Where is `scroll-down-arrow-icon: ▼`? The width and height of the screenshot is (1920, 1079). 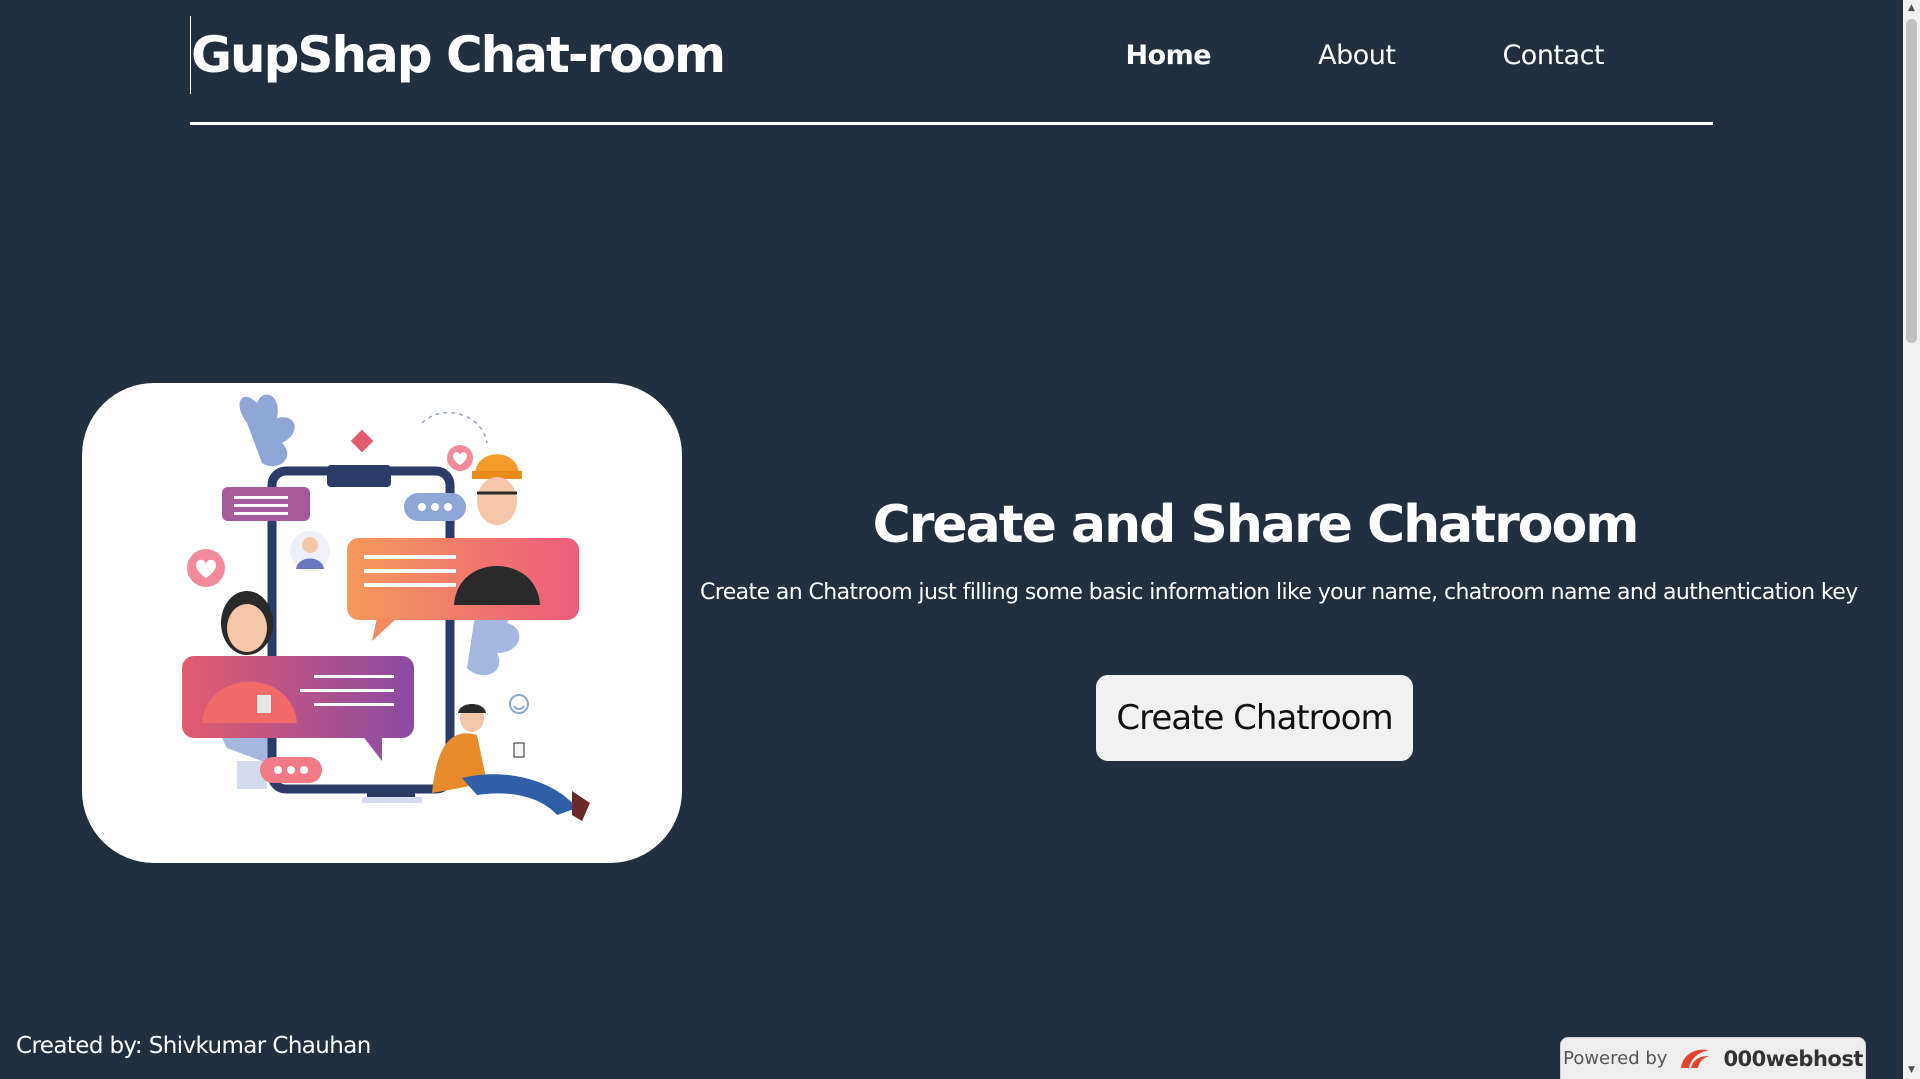 scroll-down-arrow-icon: ▼ is located at coordinates (1911, 1070).